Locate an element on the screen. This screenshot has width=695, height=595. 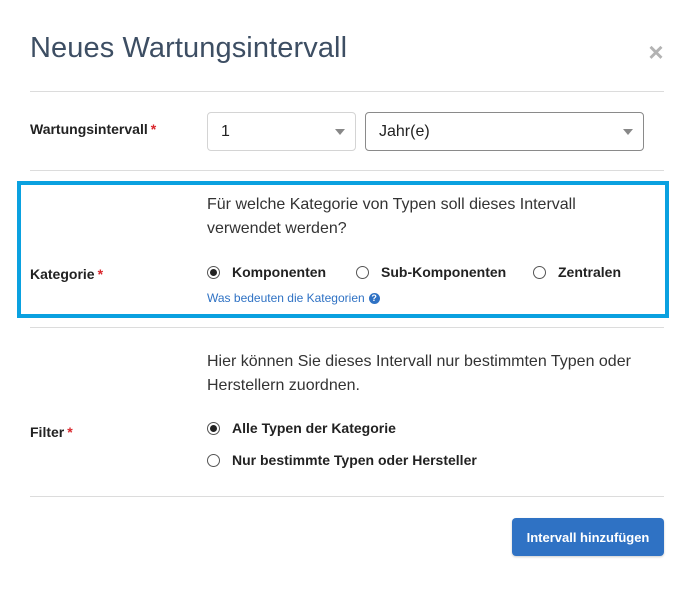
question-circle-icon: ? is located at coordinates (374, 298).